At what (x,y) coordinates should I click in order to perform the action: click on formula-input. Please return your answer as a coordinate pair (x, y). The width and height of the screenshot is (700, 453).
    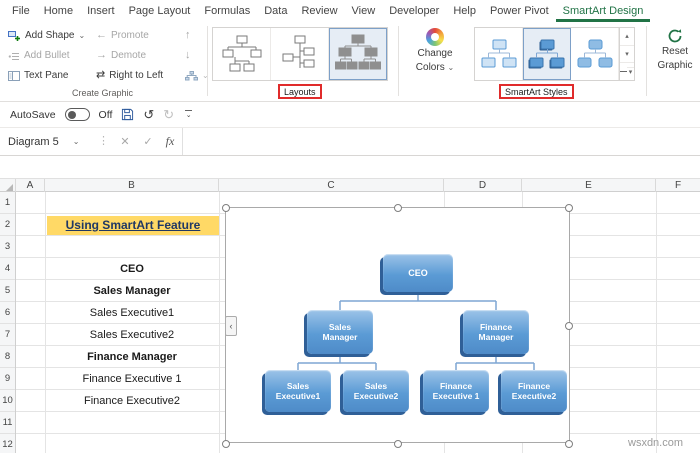
    Looking at the image, I should click on (441, 141).